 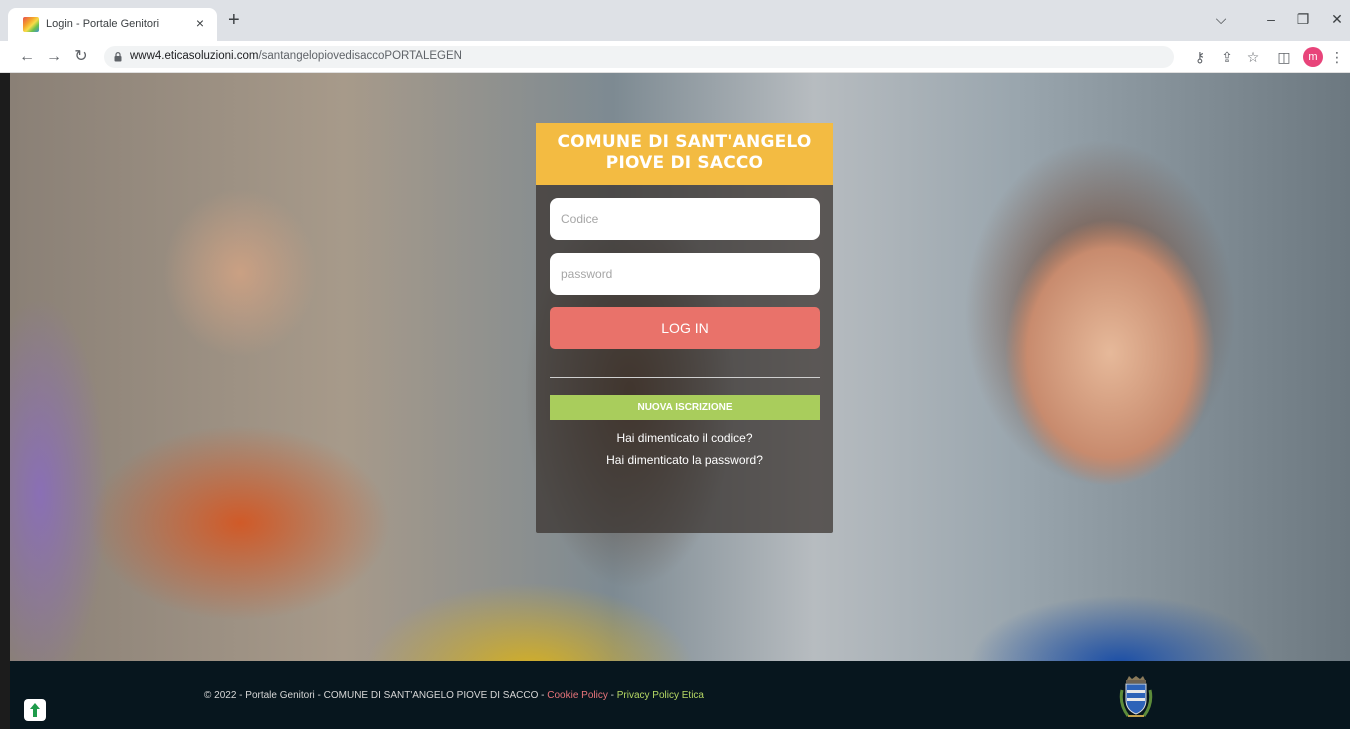 I want to click on profile-avatar: m, so click(x=1313, y=57).